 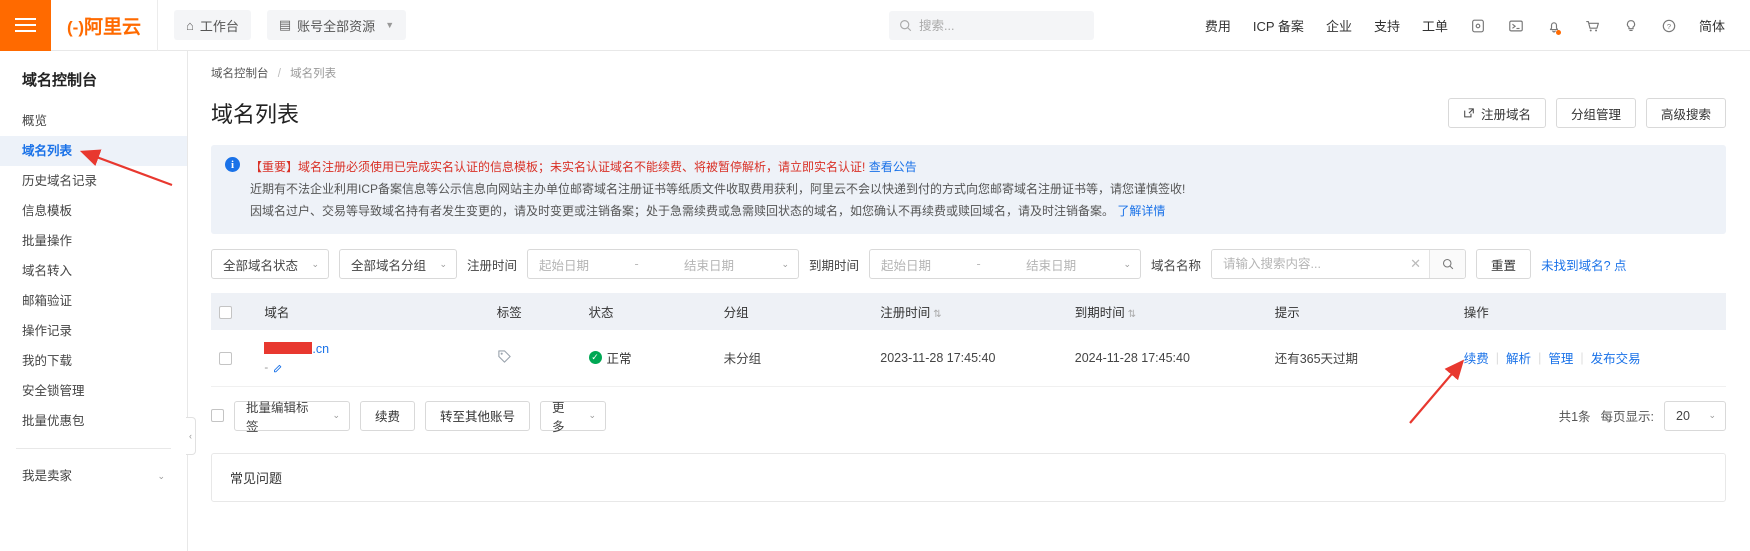 What do you see at coordinates (573, 417) in the screenshot?
I see `bulk-more-select: 更多 ⌄` at bounding box center [573, 417].